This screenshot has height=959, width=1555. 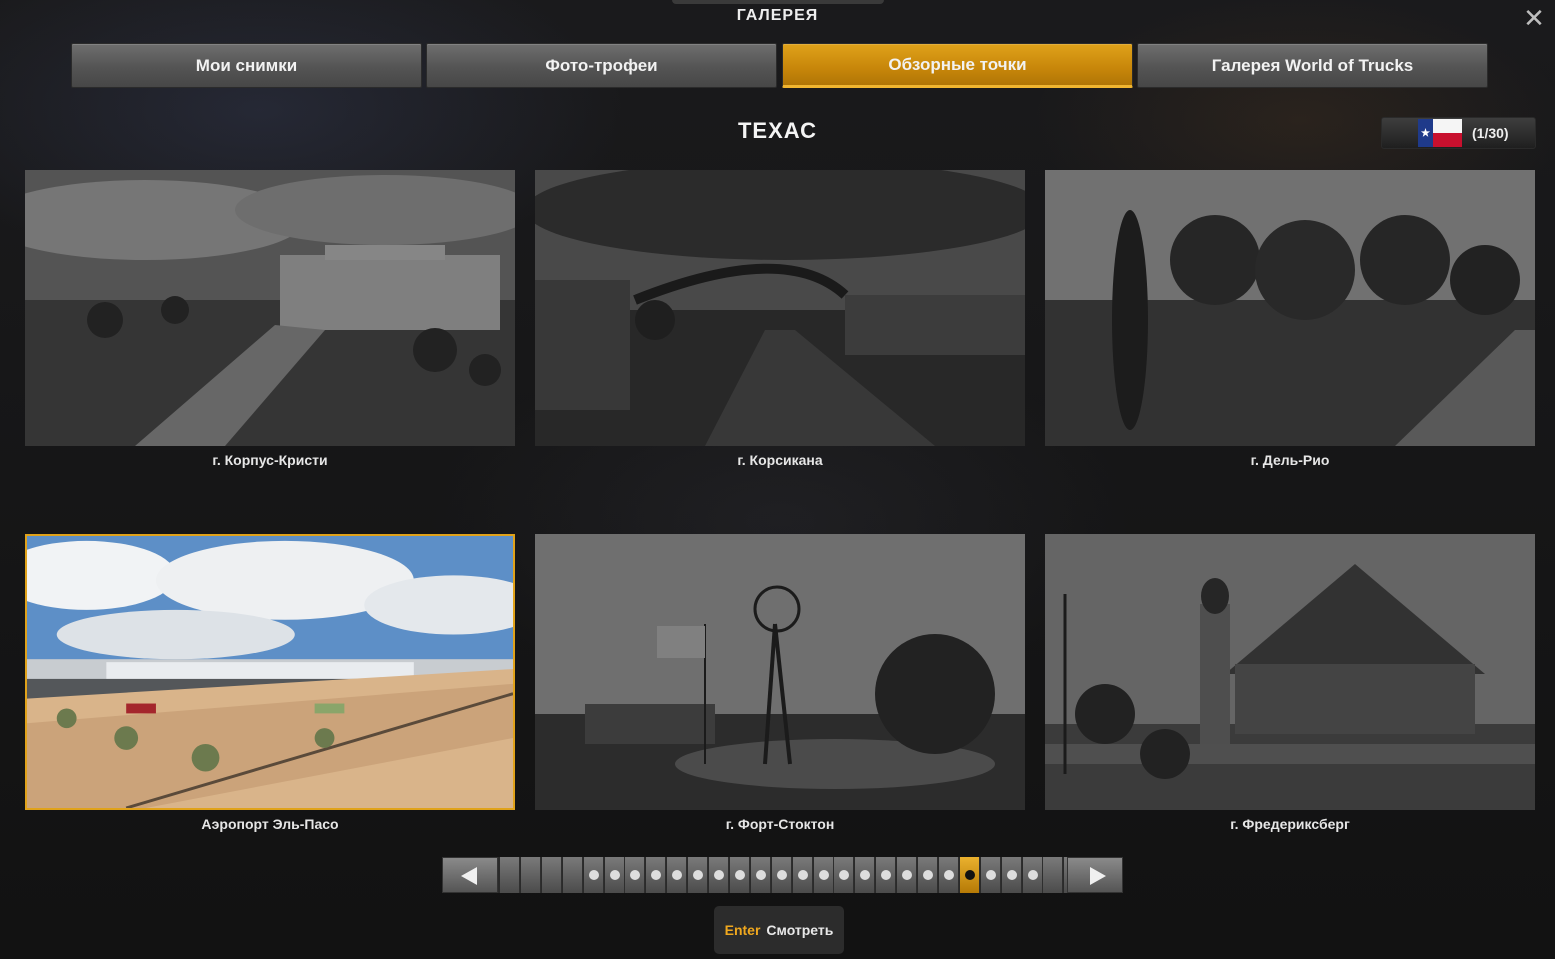 What do you see at coordinates (601, 65) in the screenshot?
I see `tab-photo-trophies: Фото-трофеи` at bounding box center [601, 65].